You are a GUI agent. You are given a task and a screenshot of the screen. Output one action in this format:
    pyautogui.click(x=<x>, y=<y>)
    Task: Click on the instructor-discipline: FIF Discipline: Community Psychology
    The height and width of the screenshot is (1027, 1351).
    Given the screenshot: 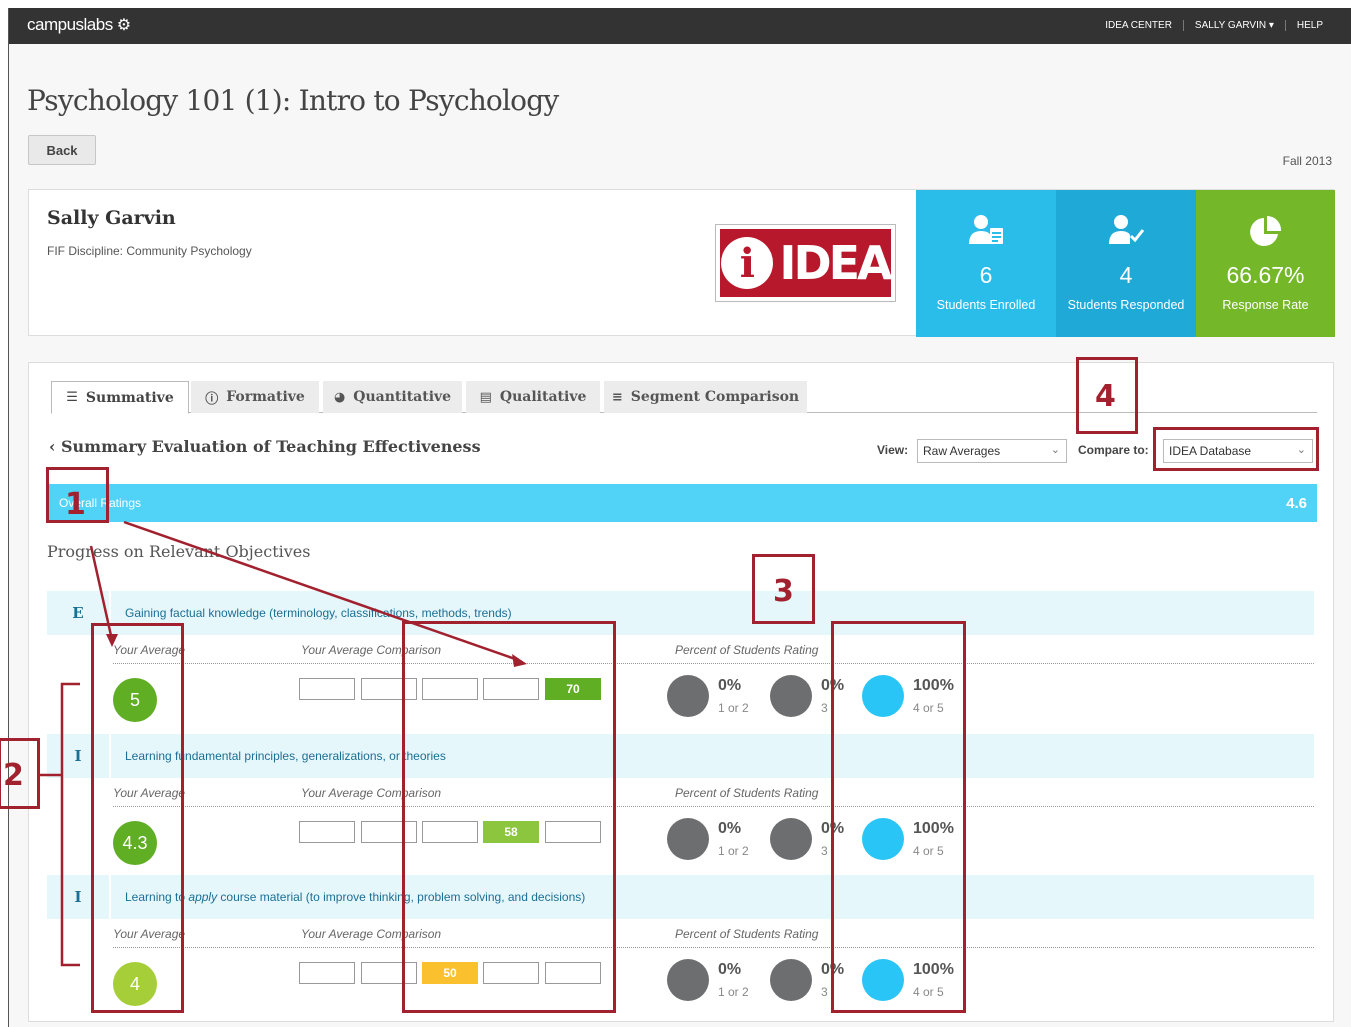 What is the action you would take?
    pyautogui.click(x=149, y=251)
    